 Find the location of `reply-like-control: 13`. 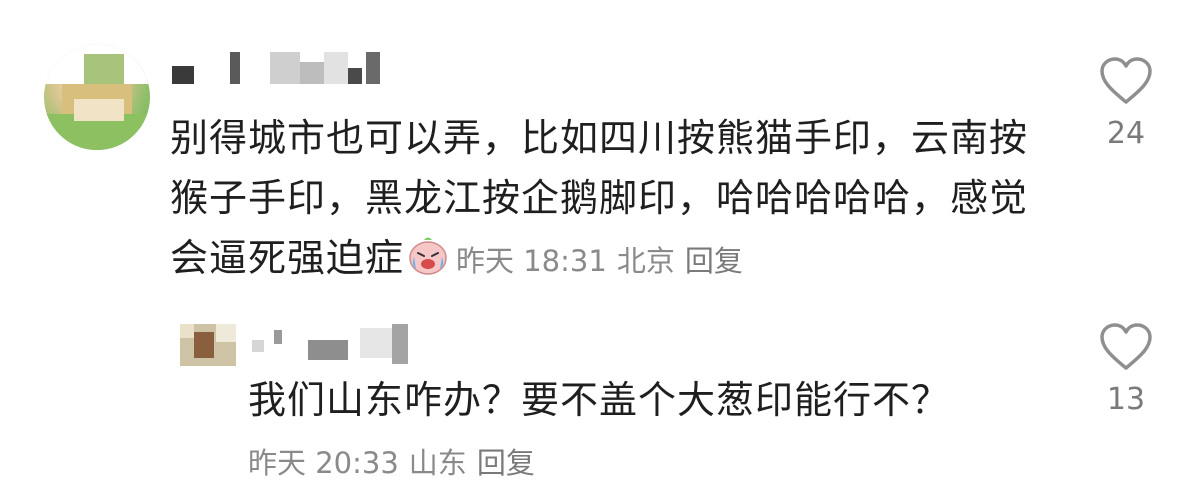

reply-like-control: 13 is located at coordinates (1126, 369).